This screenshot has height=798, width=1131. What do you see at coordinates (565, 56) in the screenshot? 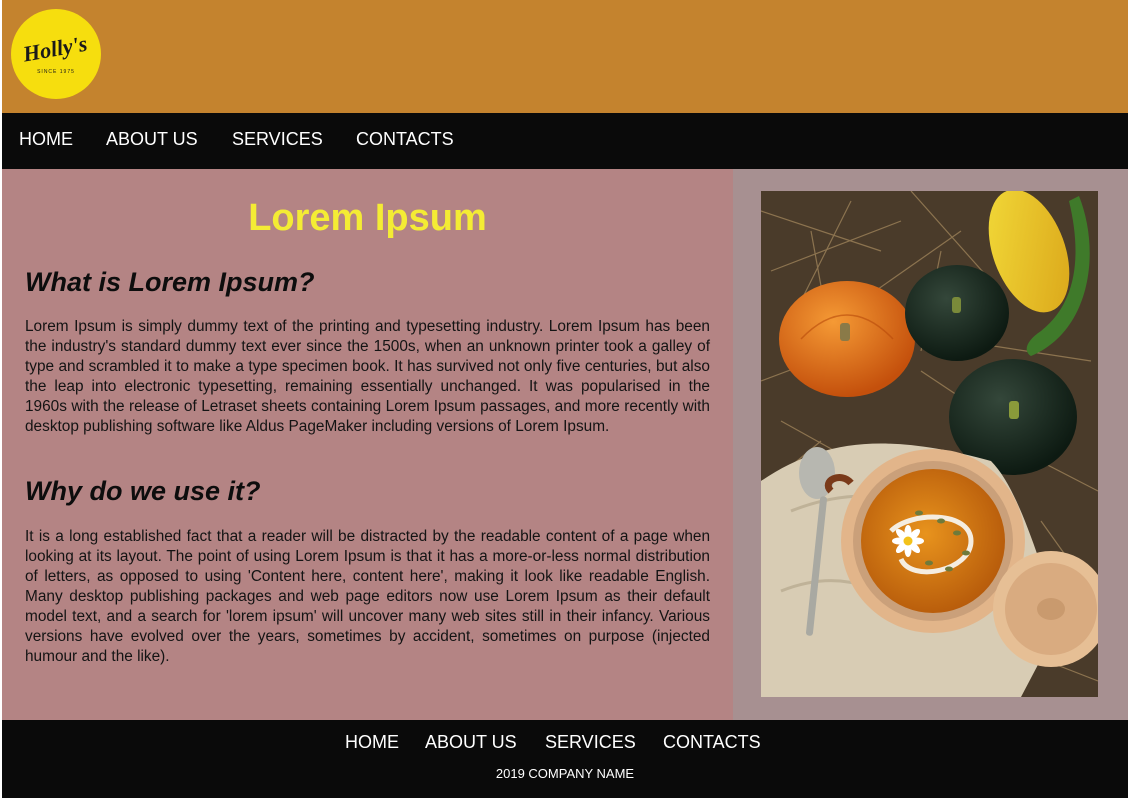
I see `site-header: Holly's SINCE 1975` at bounding box center [565, 56].